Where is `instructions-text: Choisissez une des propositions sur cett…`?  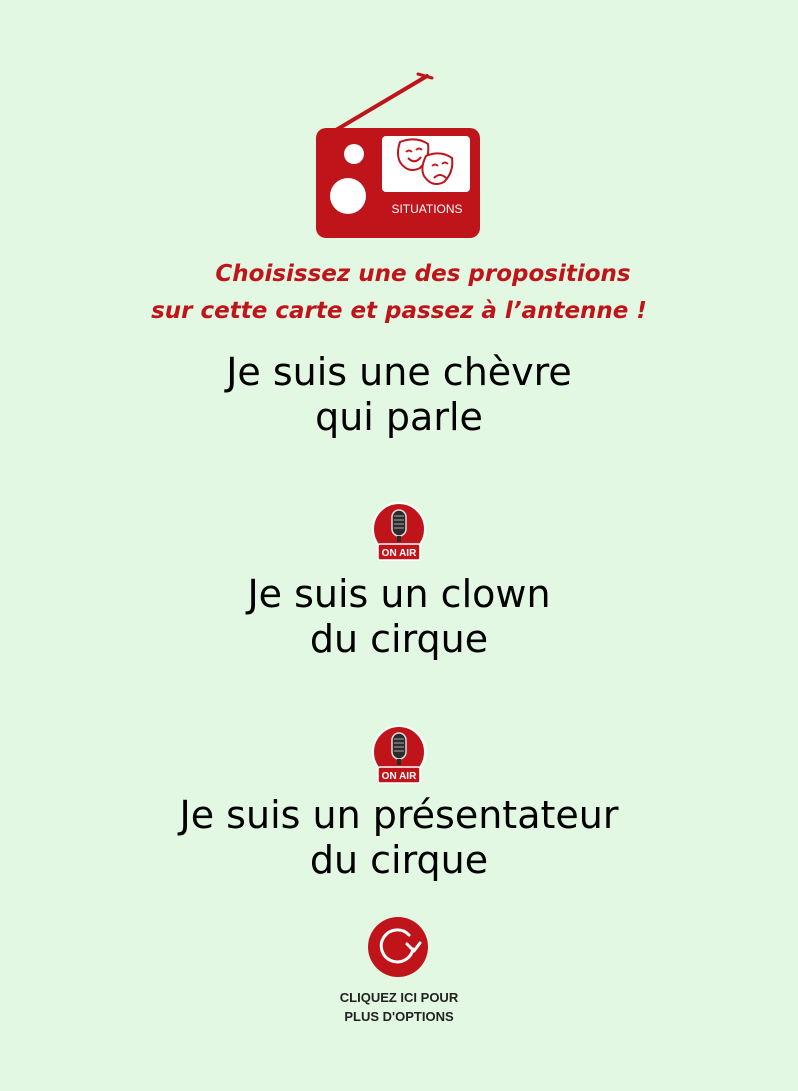
instructions-text: Choisissez une des propositions sur cett… is located at coordinates (399, 293).